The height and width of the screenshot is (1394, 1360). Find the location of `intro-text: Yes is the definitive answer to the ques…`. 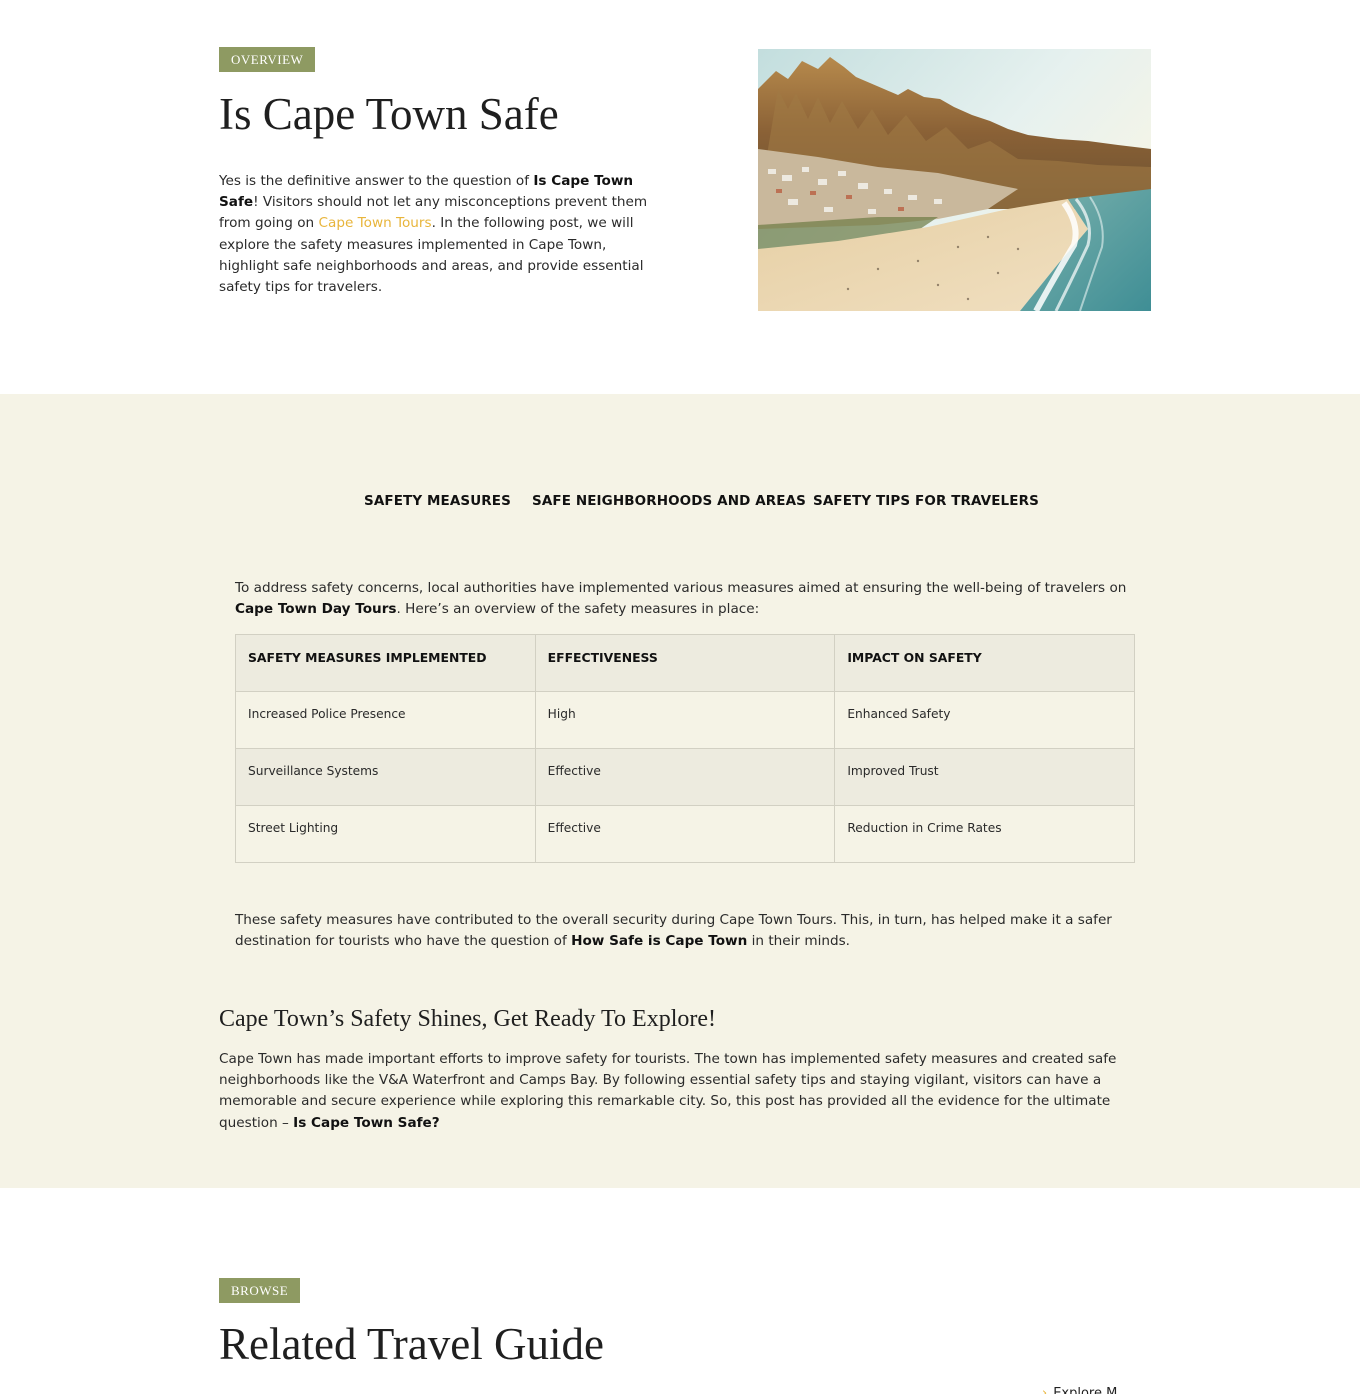

intro-text: Yes is the definitive answer to the ques… is located at coordinates (376, 181).